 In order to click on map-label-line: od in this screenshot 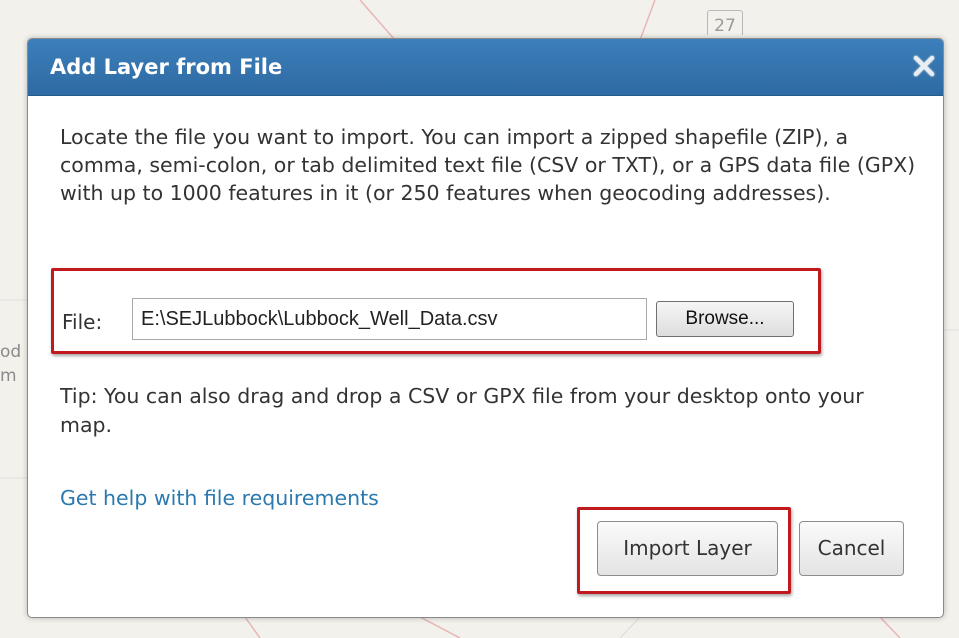, I will do `click(11, 352)`.